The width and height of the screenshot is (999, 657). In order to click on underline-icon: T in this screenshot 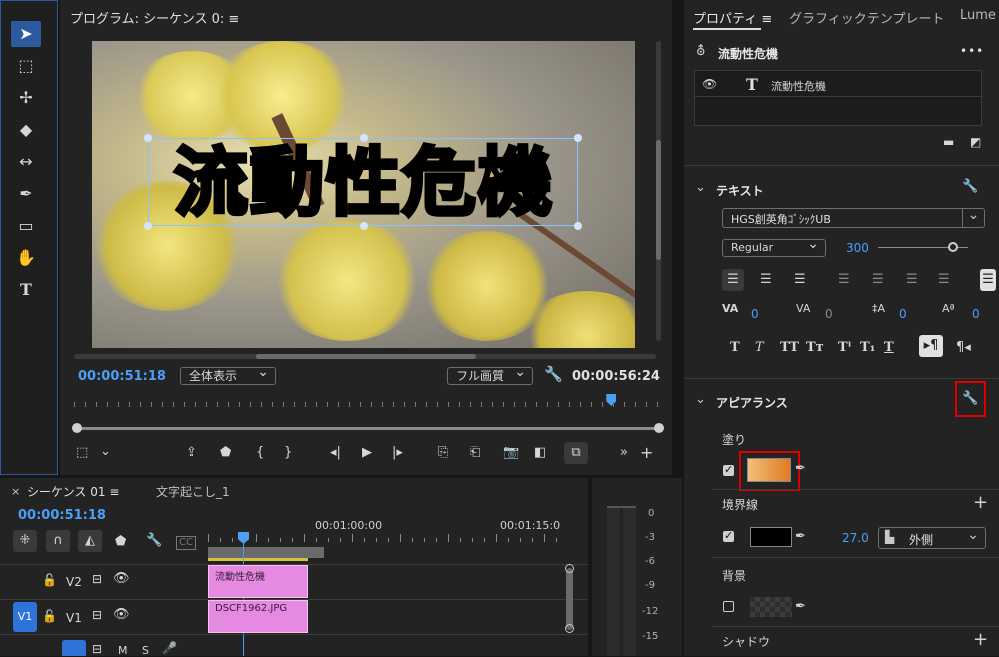, I will do `click(889, 347)`.